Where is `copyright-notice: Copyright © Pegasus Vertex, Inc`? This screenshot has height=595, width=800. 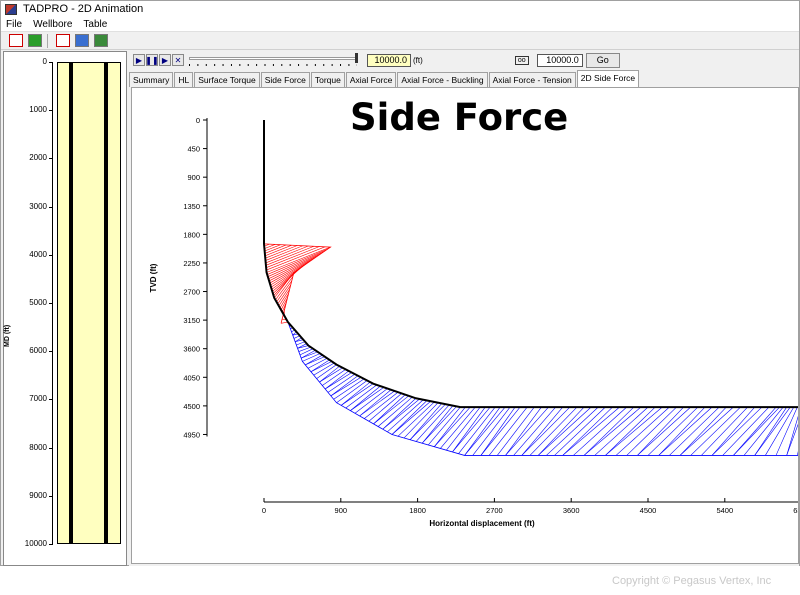 copyright-notice: Copyright © Pegasus Vertex, Inc is located at coordinates (692, 581).